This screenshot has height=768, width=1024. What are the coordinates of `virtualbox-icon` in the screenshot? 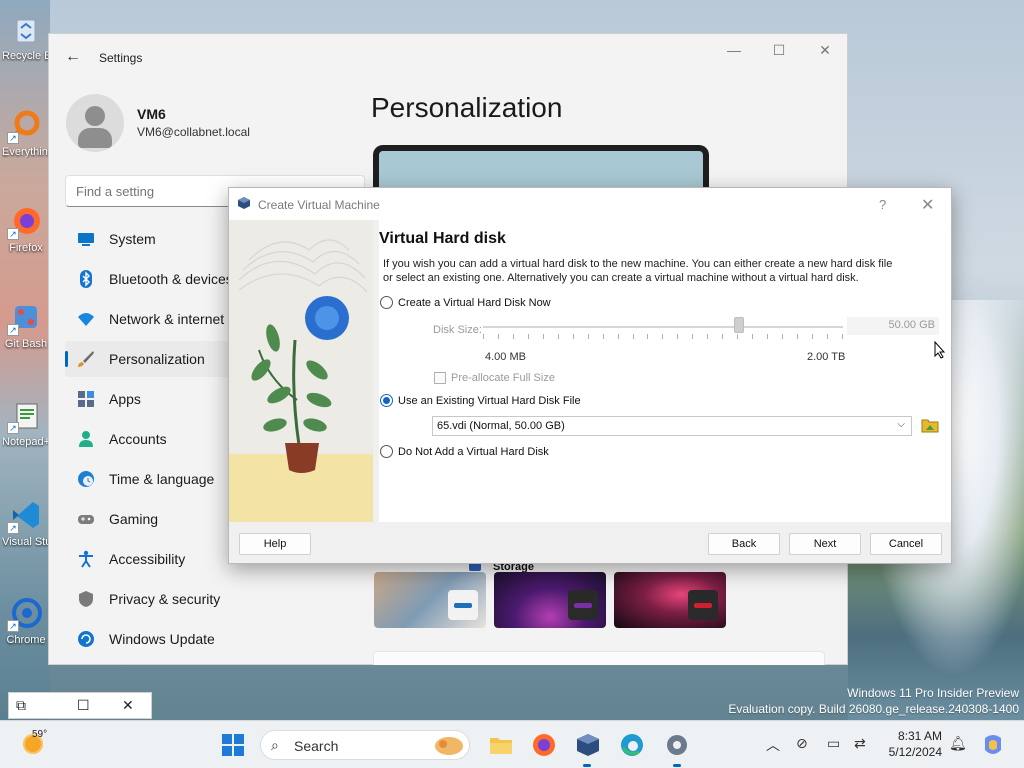 It's located at (588, 745).